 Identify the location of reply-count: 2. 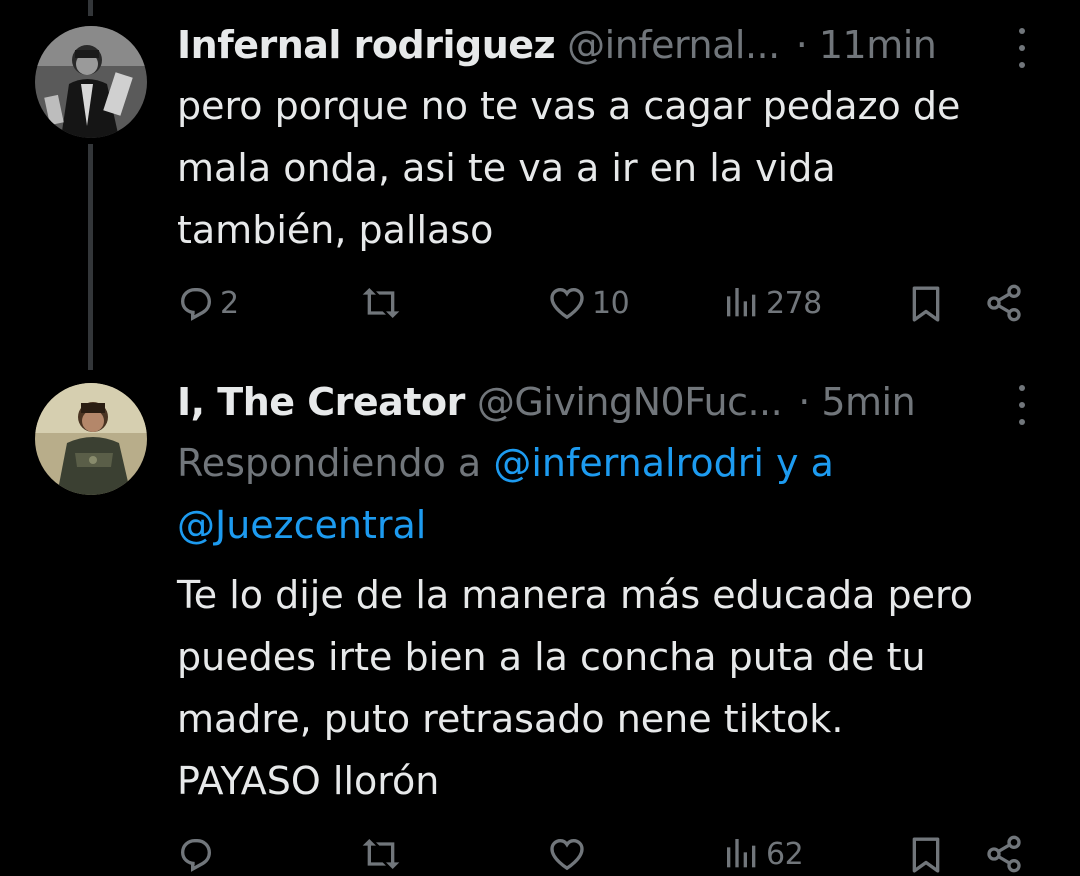
(229, 303).